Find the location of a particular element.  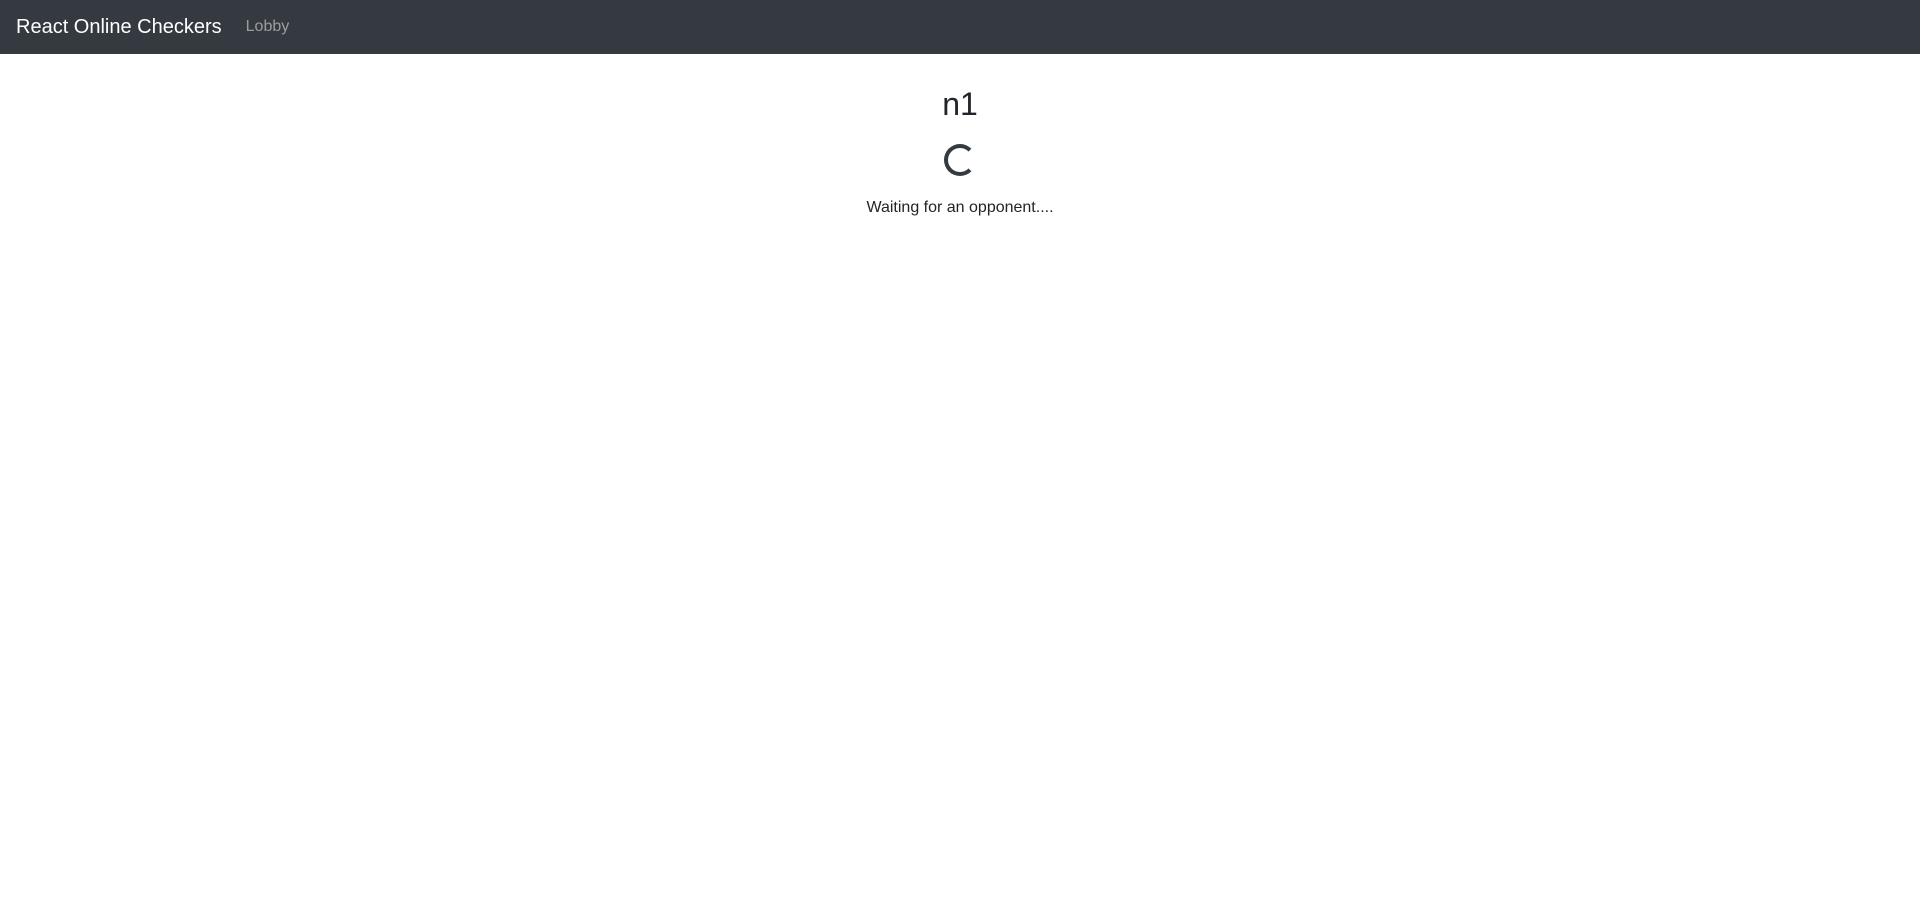

room-title: n1 is located at coordinates (960, 104).